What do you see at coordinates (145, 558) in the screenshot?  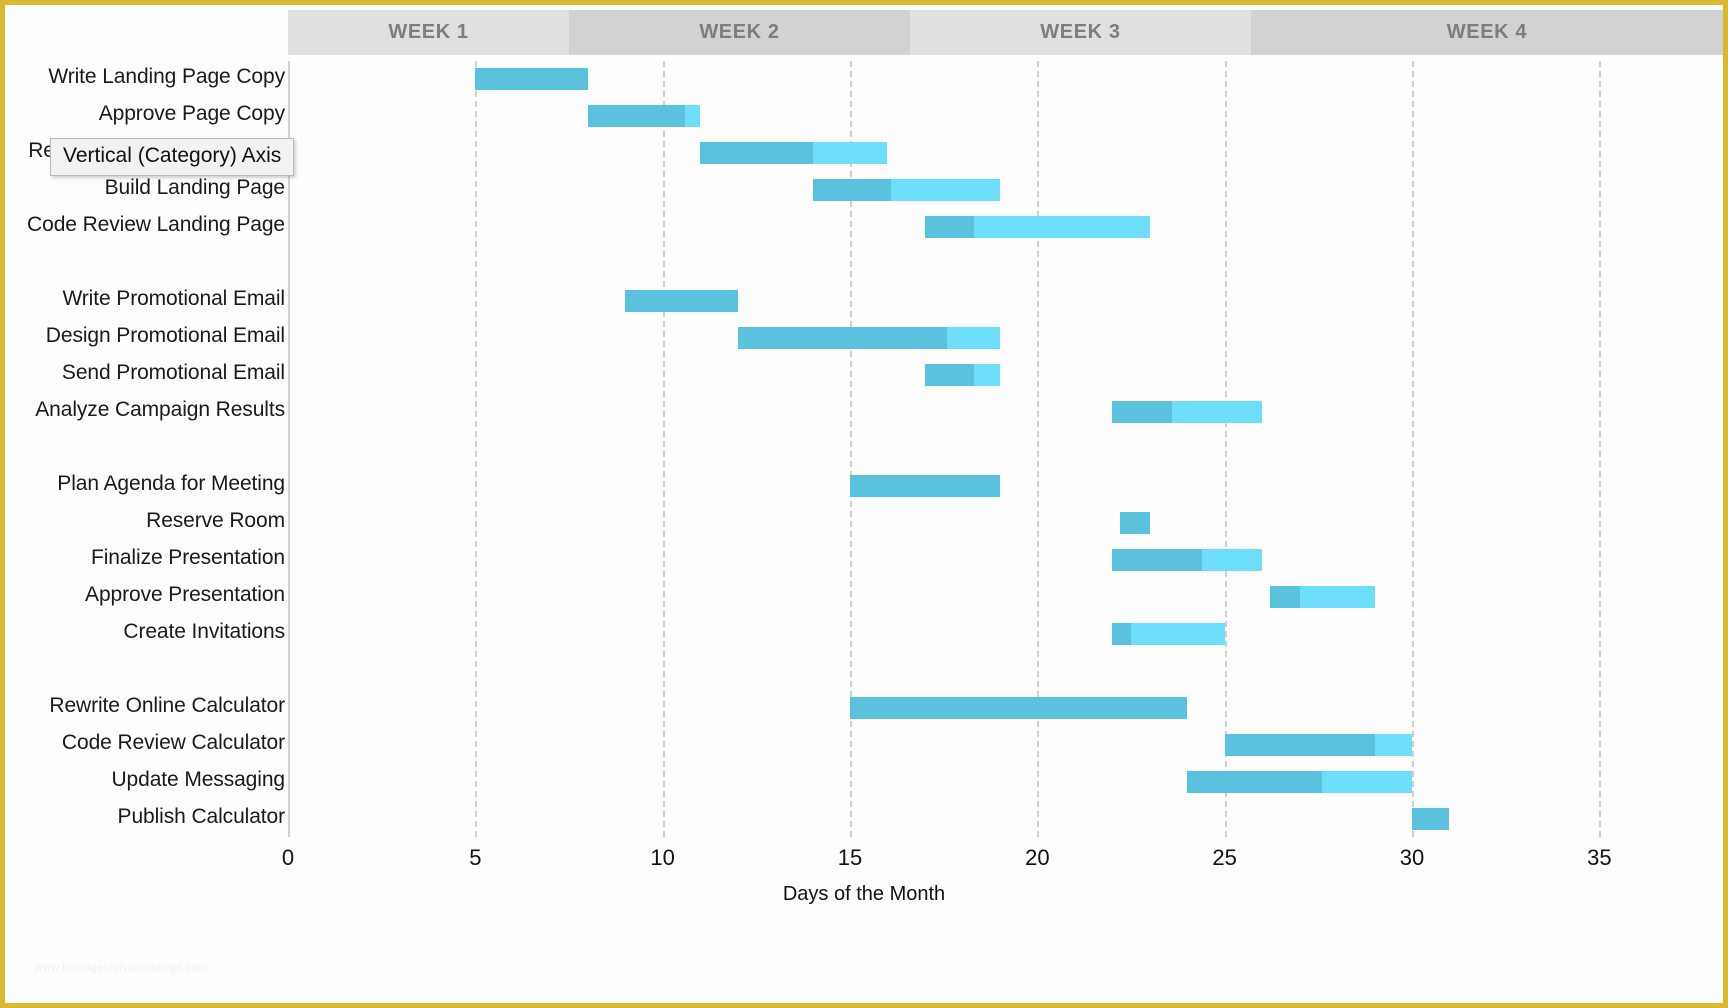 I see `category-label: Finalize Presentation` at bounding box center [145, 558].